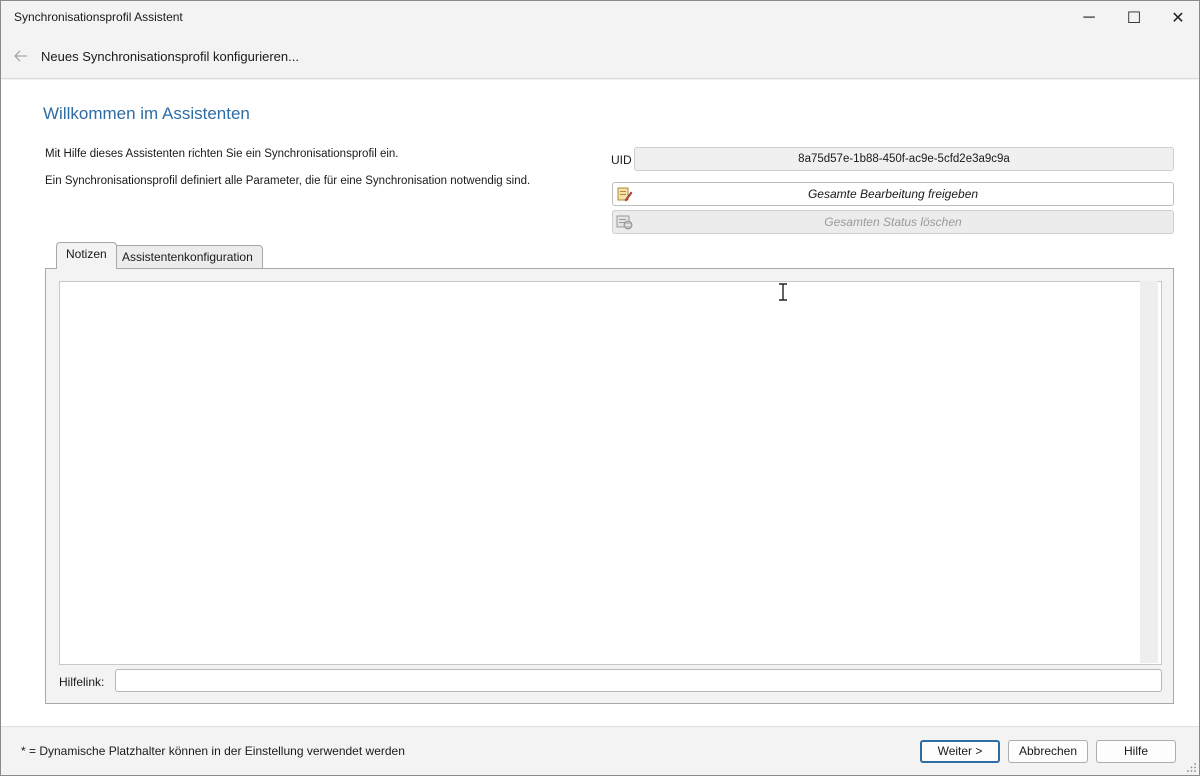  I want to click on release-editing-label: Gesamte Bearbeitung freigeben, so click(893, 194).